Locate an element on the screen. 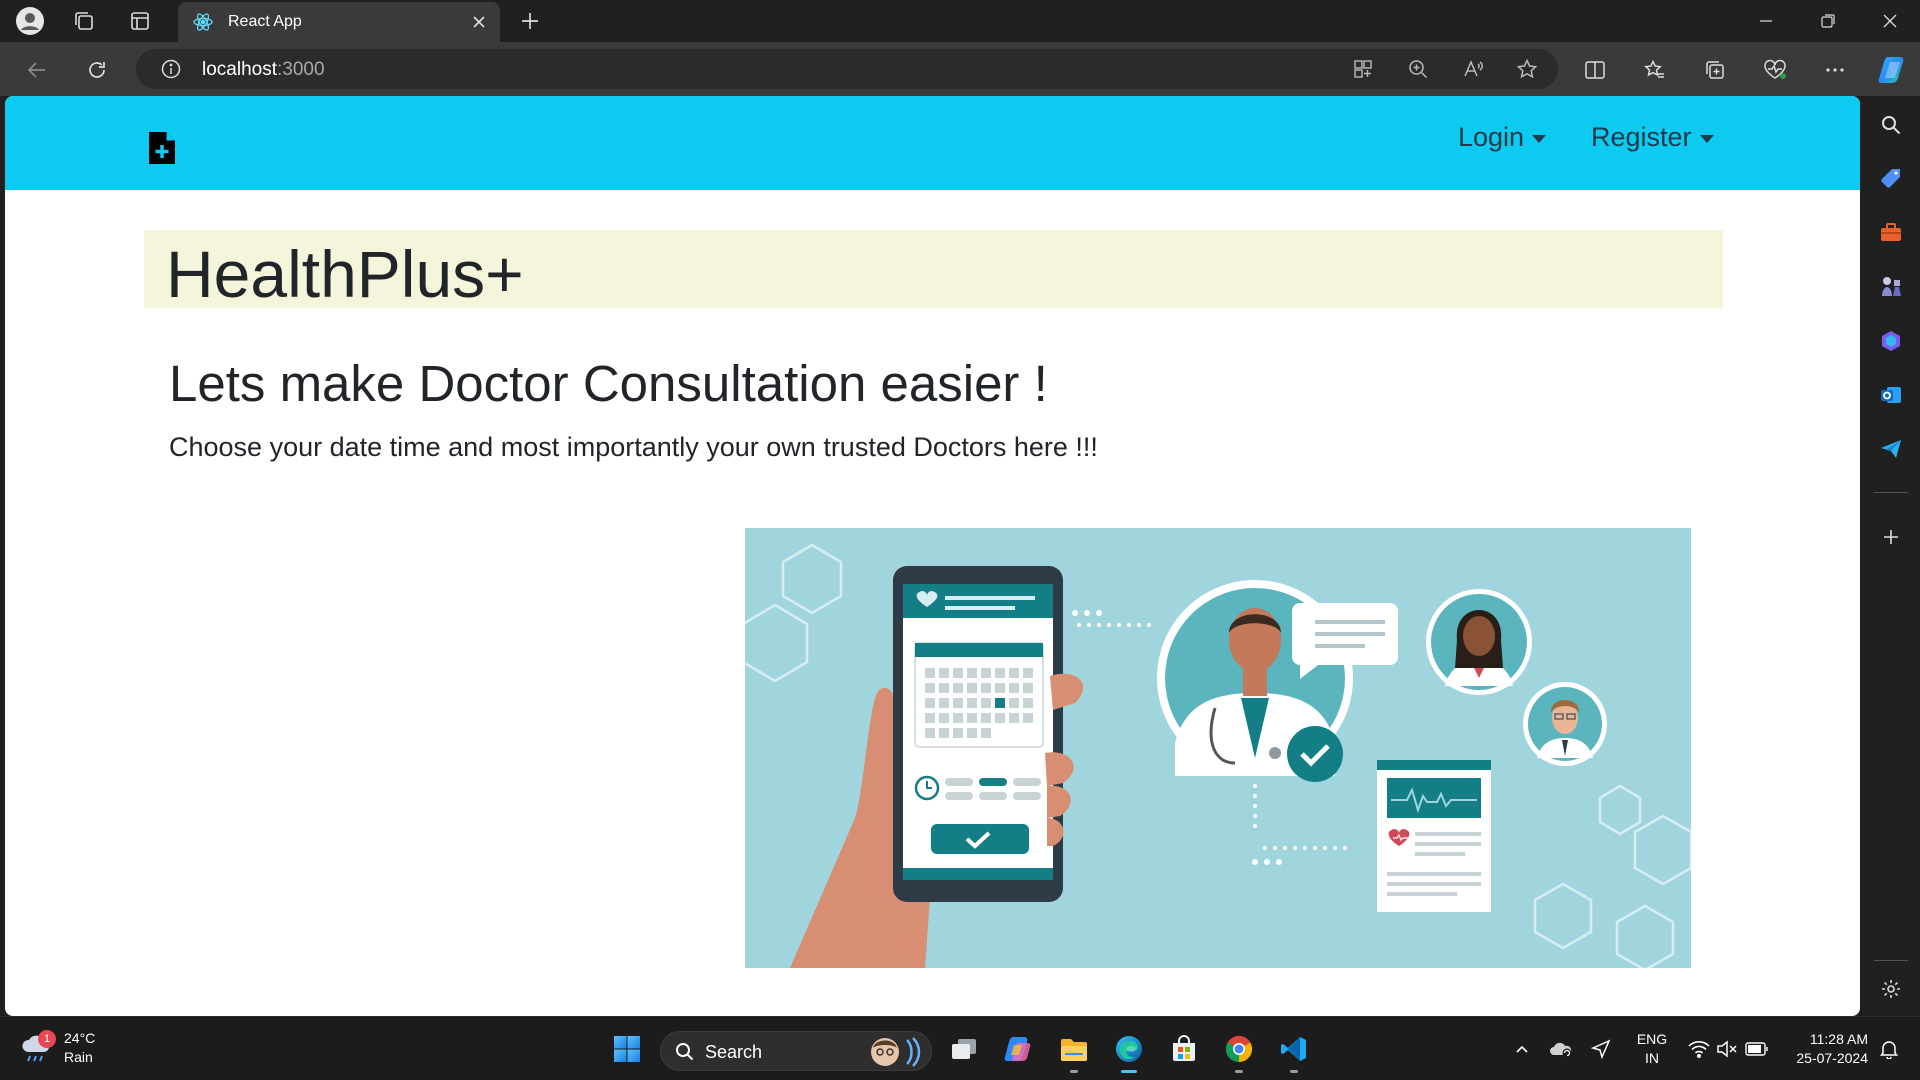  send-plane-icon is located at coordinates (1891, 449).